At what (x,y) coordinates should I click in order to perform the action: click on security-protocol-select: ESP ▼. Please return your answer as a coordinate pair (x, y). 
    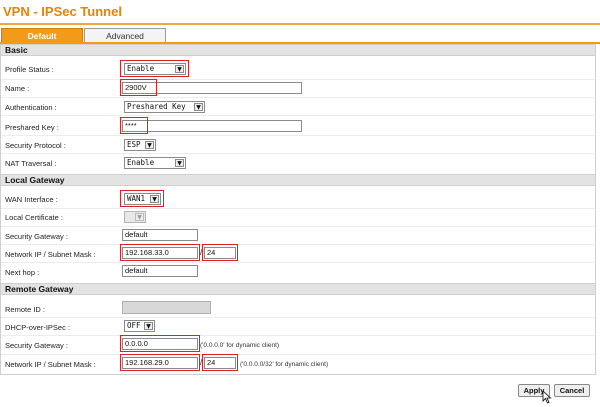
    Looking at the image, I should click on (140, 145).